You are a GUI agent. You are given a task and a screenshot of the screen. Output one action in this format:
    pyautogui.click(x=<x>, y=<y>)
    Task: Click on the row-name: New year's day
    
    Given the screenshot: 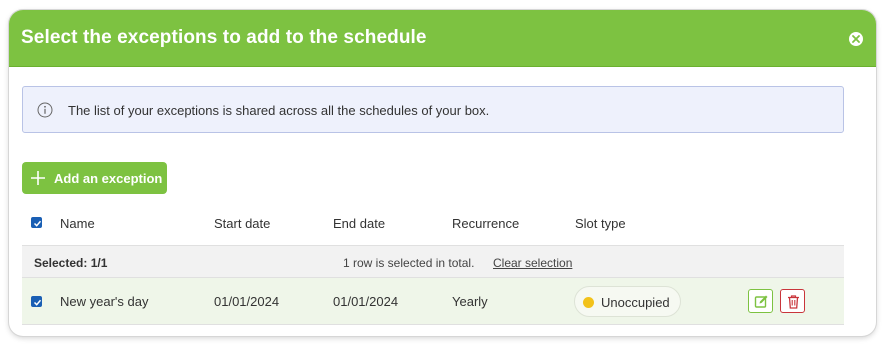 What is the action you would take?
    pyautogui.click(x=104, y=301)
    